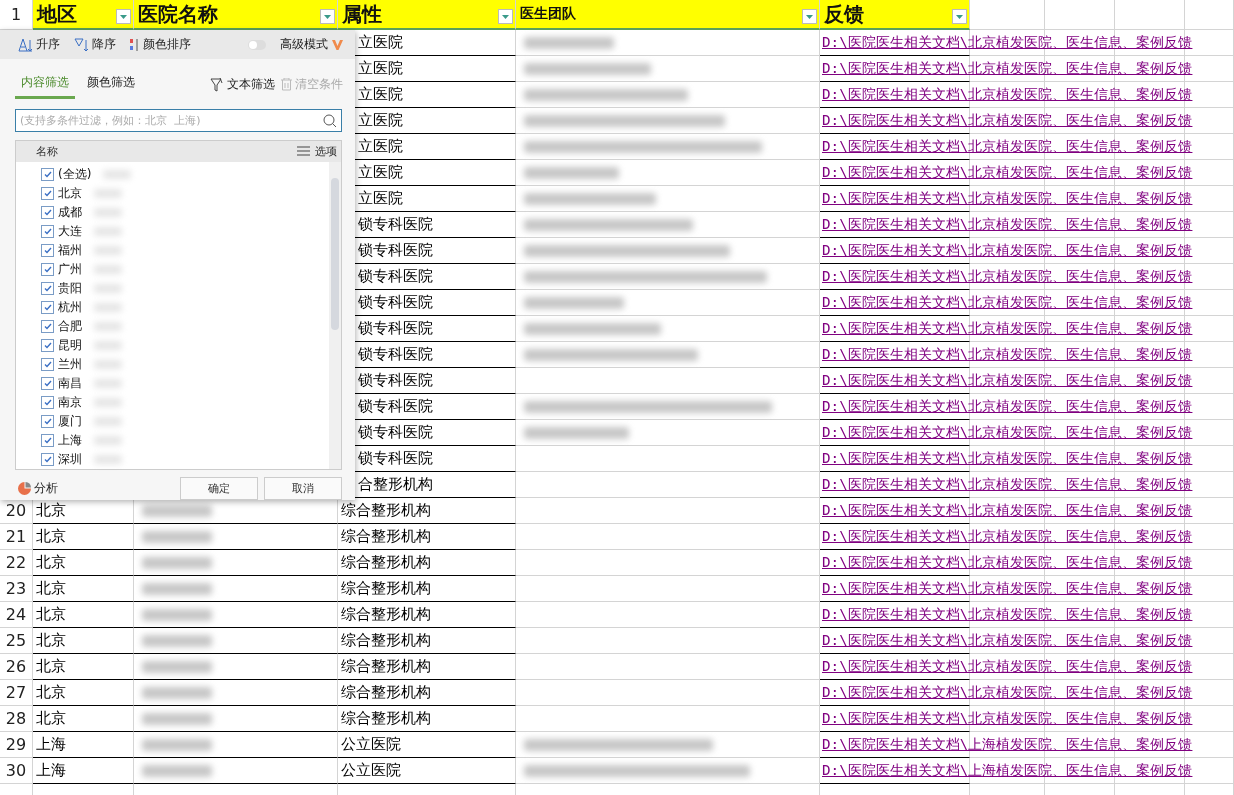 This screenshot has height=795, width=1234. I want to click on list-item: 昆明, so click(185, 345).